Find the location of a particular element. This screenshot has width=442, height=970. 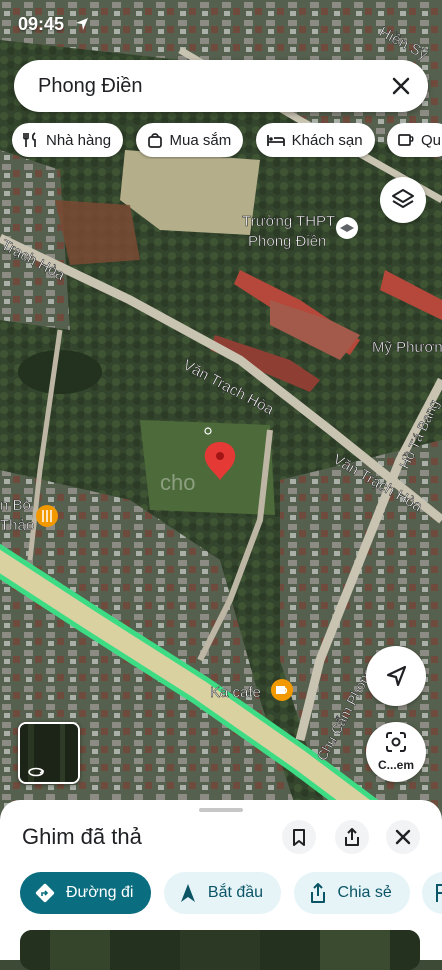

cafe-marker-icon is located at coordinates (282, 690).